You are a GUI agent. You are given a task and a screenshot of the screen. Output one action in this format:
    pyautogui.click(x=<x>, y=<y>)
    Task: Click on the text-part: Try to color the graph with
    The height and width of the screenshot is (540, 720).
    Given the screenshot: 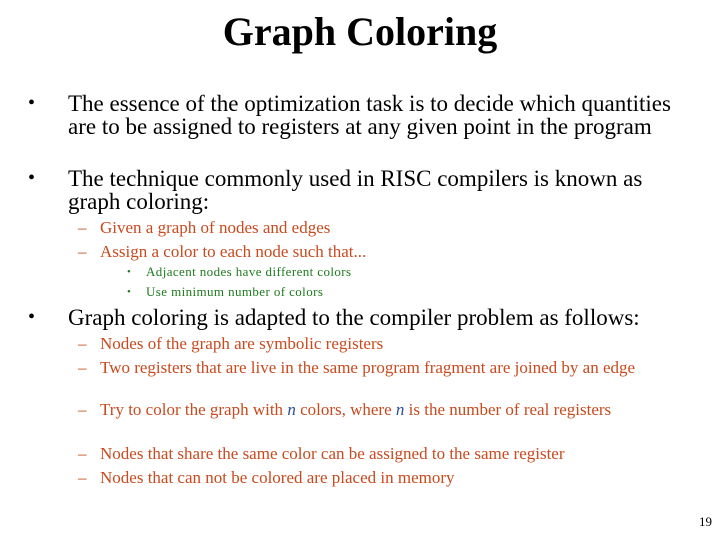 What is the action you would take?
    pyautogui.click(x=194, y=409)
    